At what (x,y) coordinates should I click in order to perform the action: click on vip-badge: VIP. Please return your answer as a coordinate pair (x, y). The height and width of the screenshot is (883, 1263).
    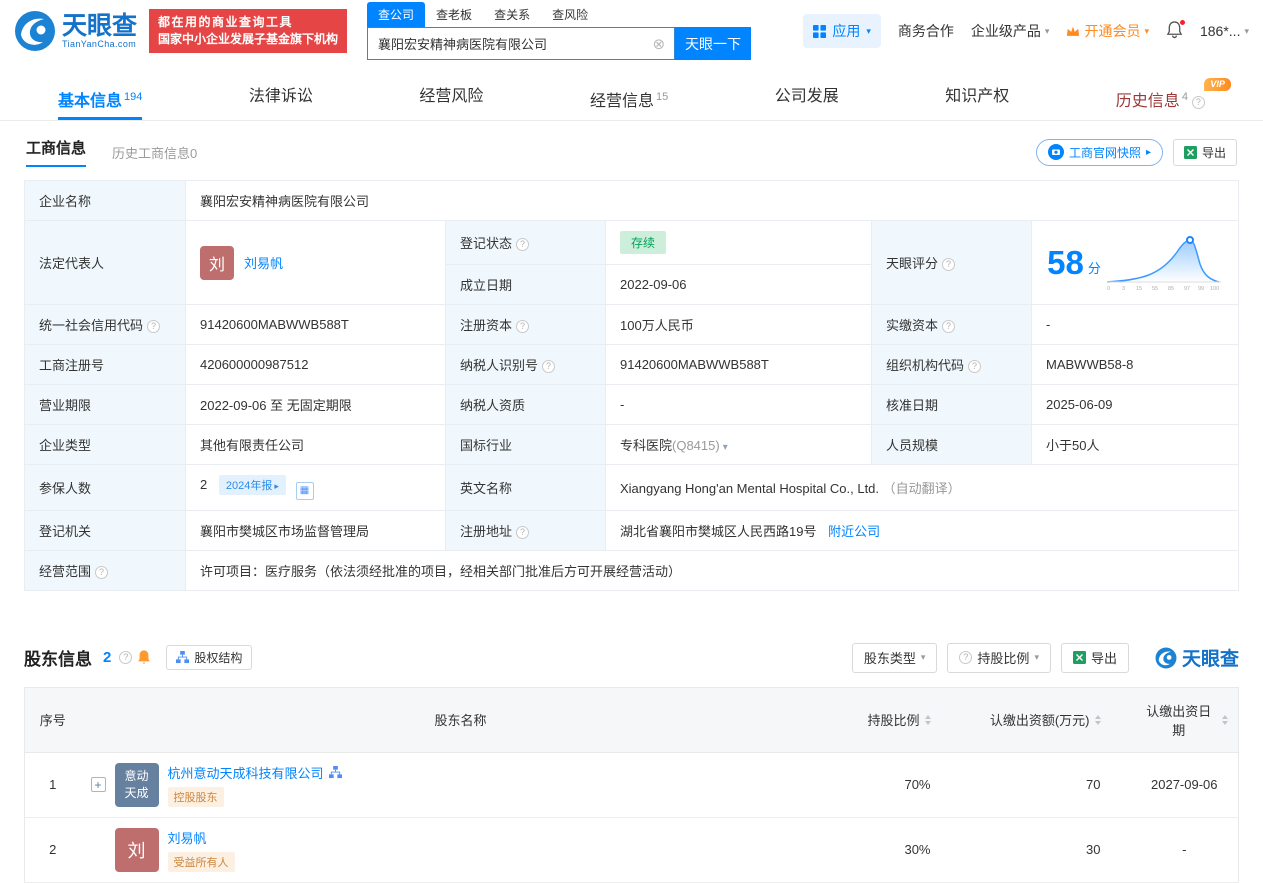
    Looking at the image, I should click on (1217, 84).